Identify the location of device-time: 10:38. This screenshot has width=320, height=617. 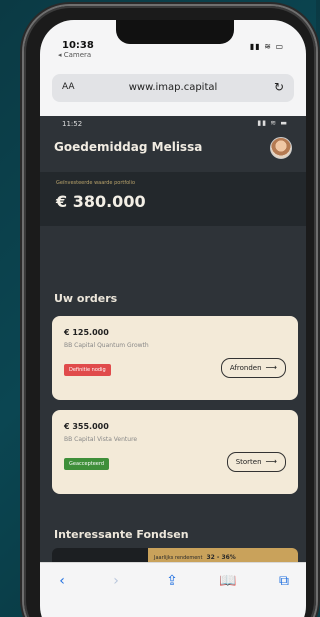
(78, 45).